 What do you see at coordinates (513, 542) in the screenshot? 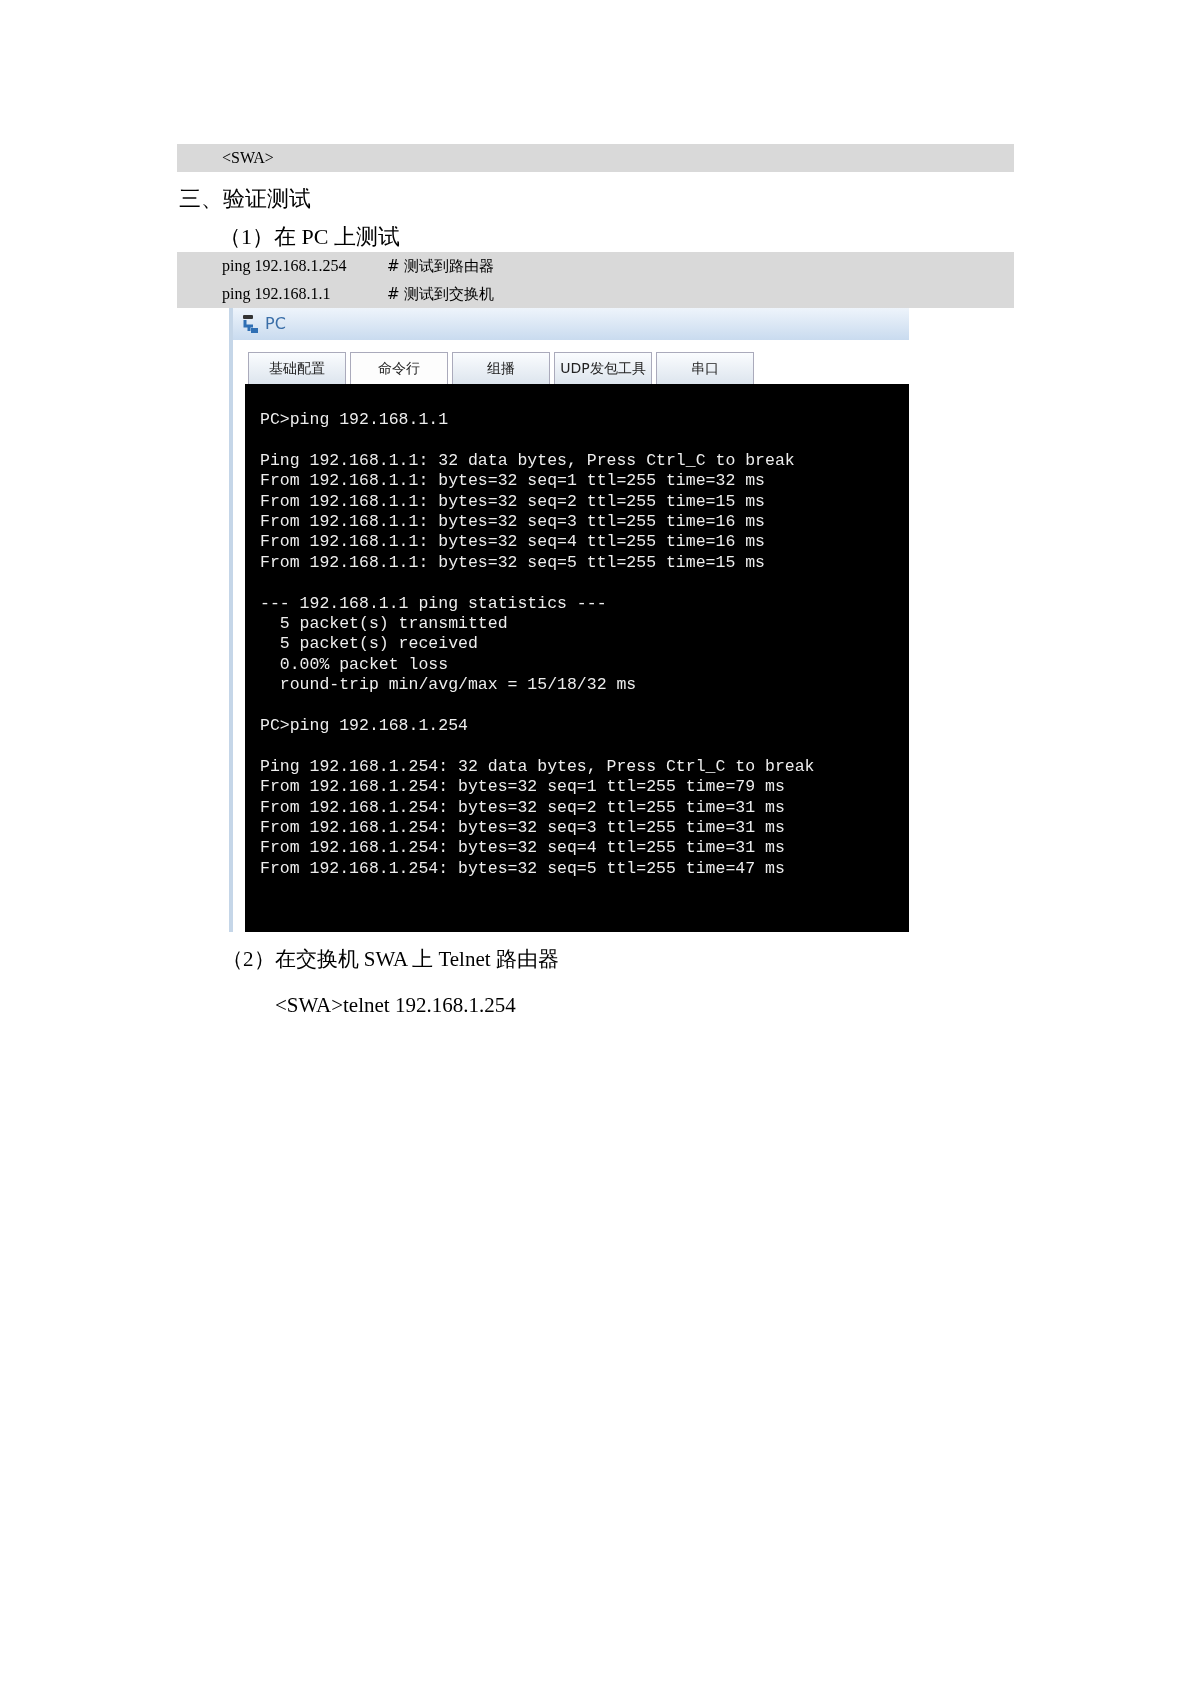
I see `terminal-line: From 192.168.1.1: bytes=32 seq=4 ttl=255 time=16 ms` at bounding box center [513, 542].